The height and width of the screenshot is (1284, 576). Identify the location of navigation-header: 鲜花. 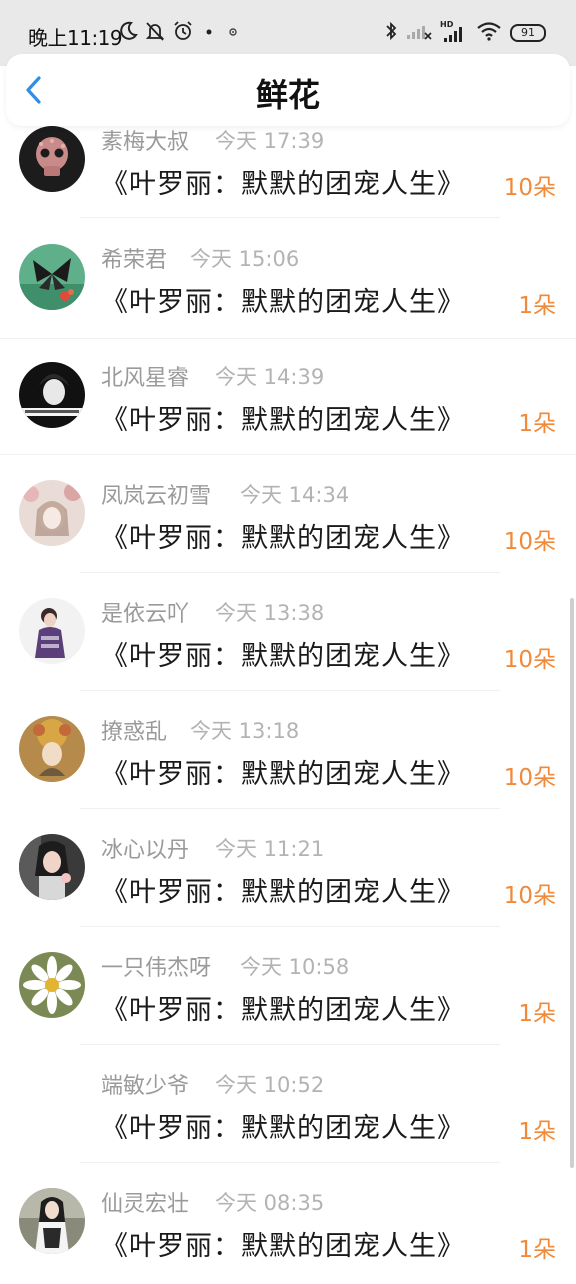
(288, 90).